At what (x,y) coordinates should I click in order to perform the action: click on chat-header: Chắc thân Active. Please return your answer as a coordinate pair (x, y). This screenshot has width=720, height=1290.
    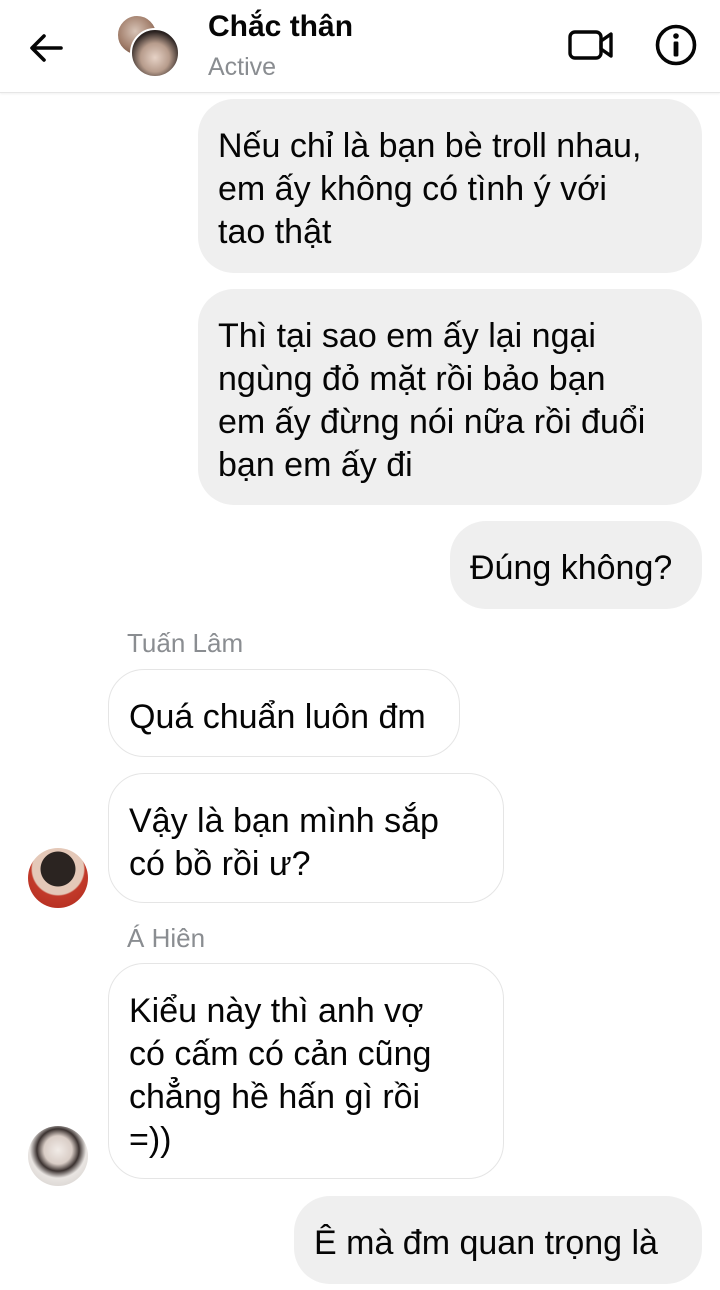
    Looking at the image, I should click on (360, 46).